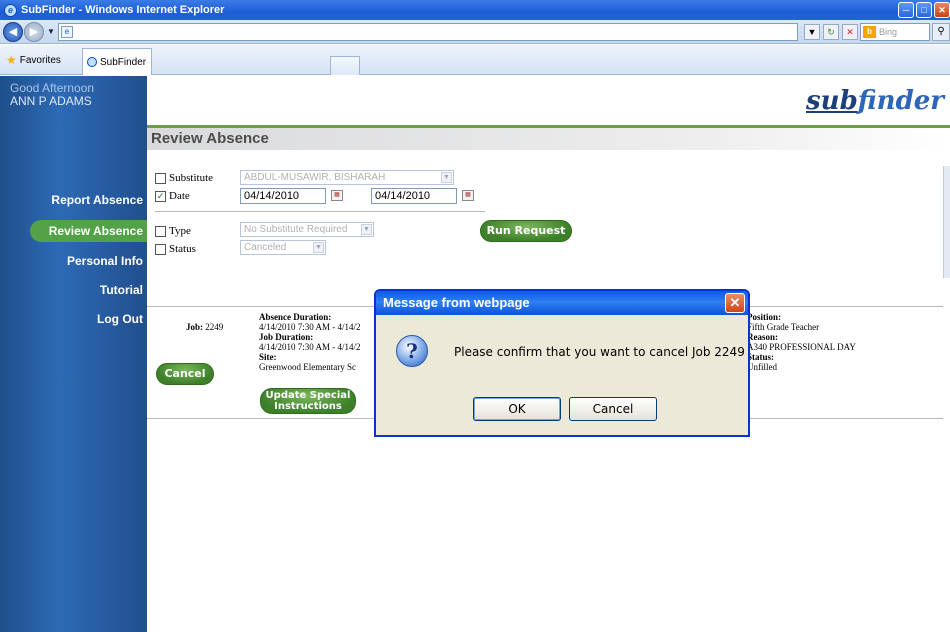  What do you see at coordinates (946, 222) in the screenshot?
I see `scrollbar` at bounding box center [946, 222].